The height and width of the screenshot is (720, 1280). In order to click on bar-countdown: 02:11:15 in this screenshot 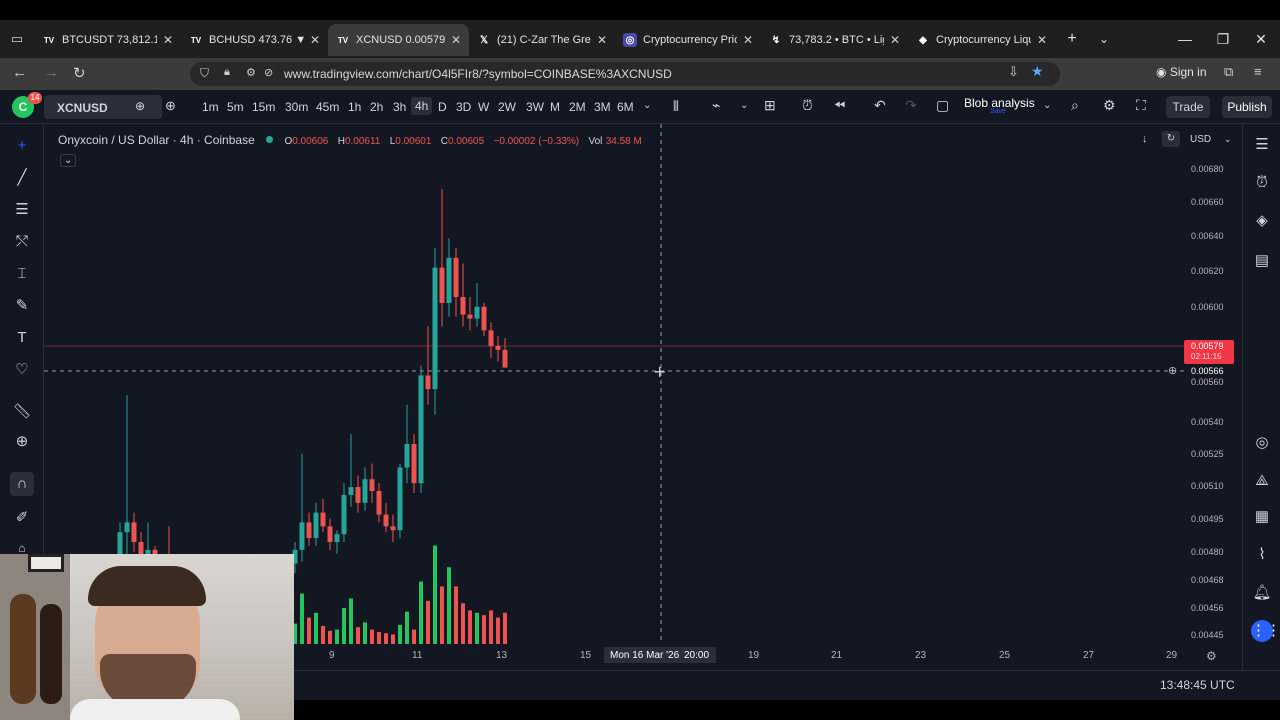, I will do `click(1206, 356)`.